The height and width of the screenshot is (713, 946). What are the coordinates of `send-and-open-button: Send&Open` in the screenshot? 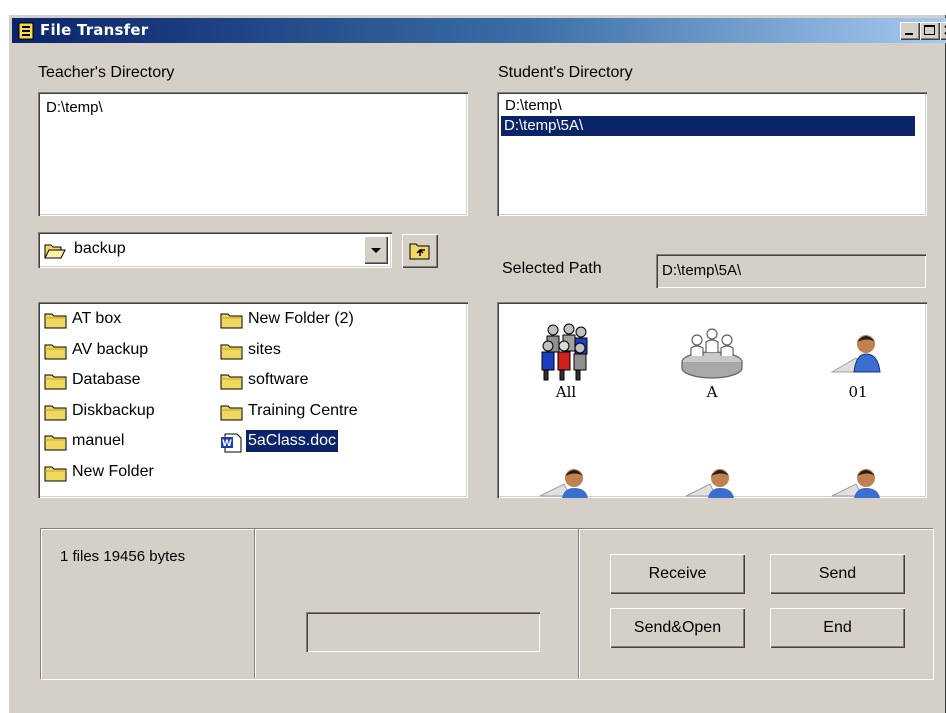 It's located at (677, 628).